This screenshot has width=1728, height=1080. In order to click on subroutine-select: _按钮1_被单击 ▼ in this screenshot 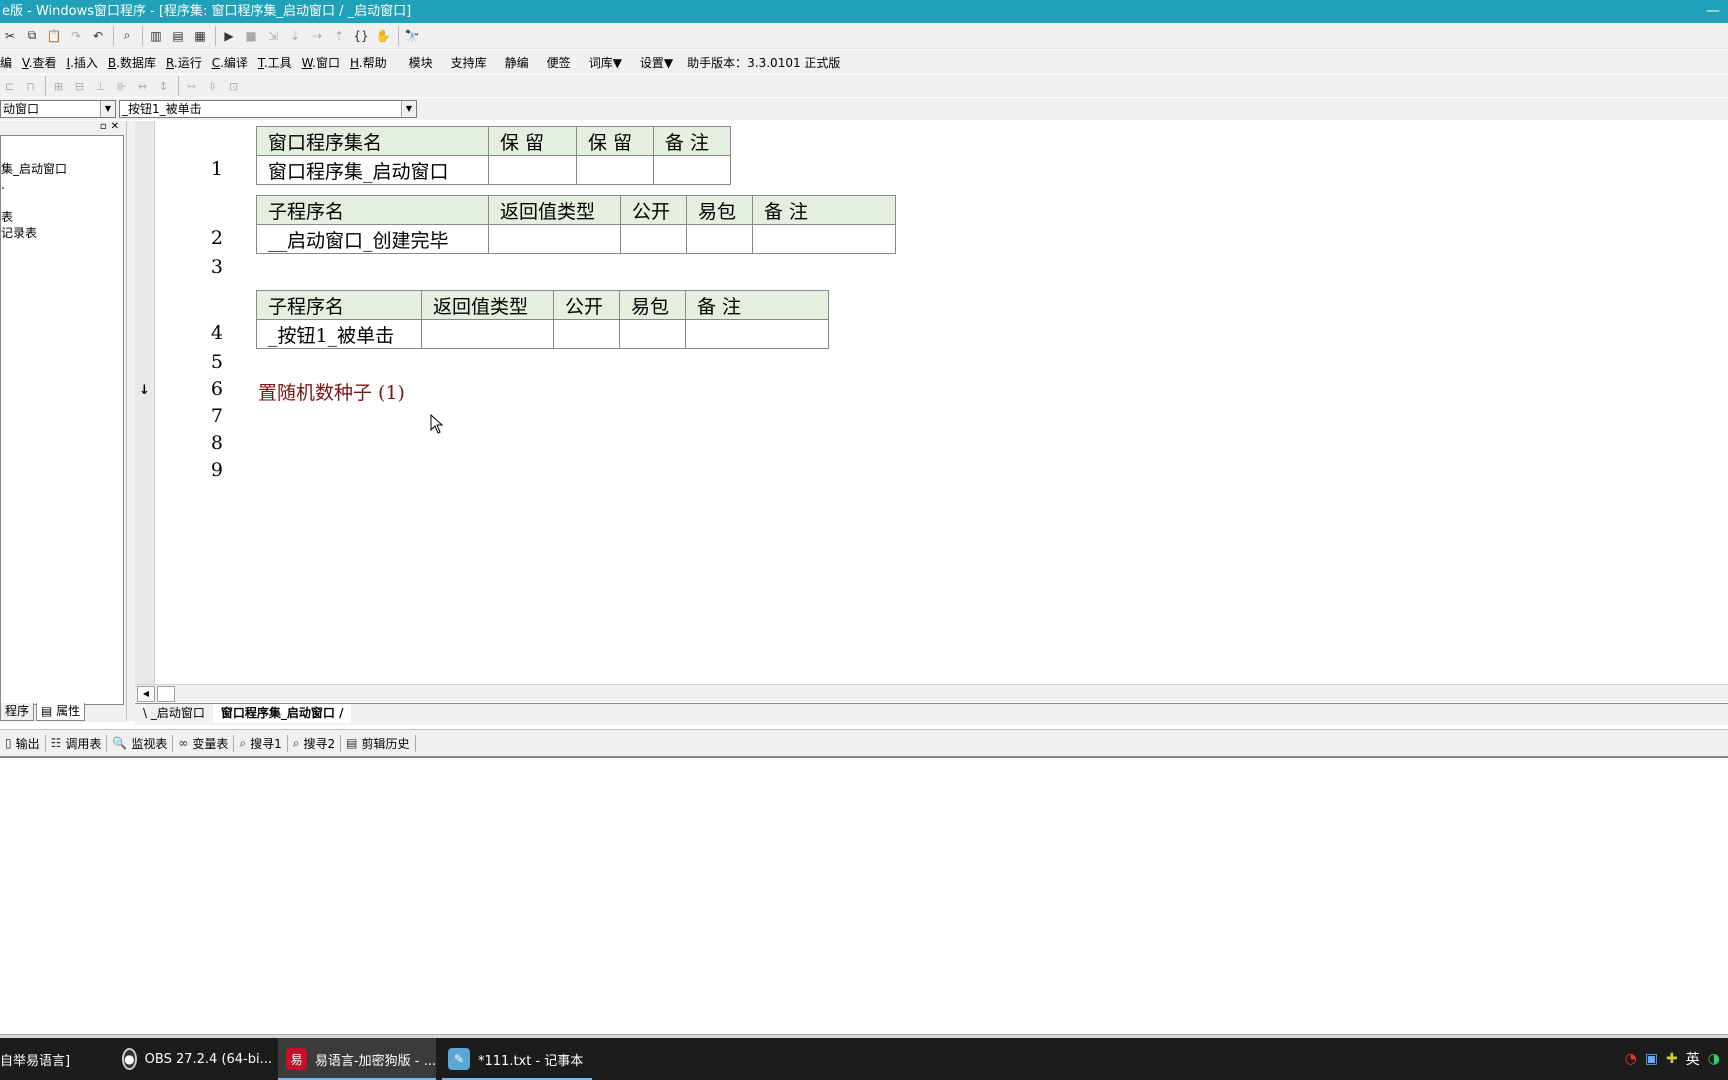, I will do `click(268, 109)`.